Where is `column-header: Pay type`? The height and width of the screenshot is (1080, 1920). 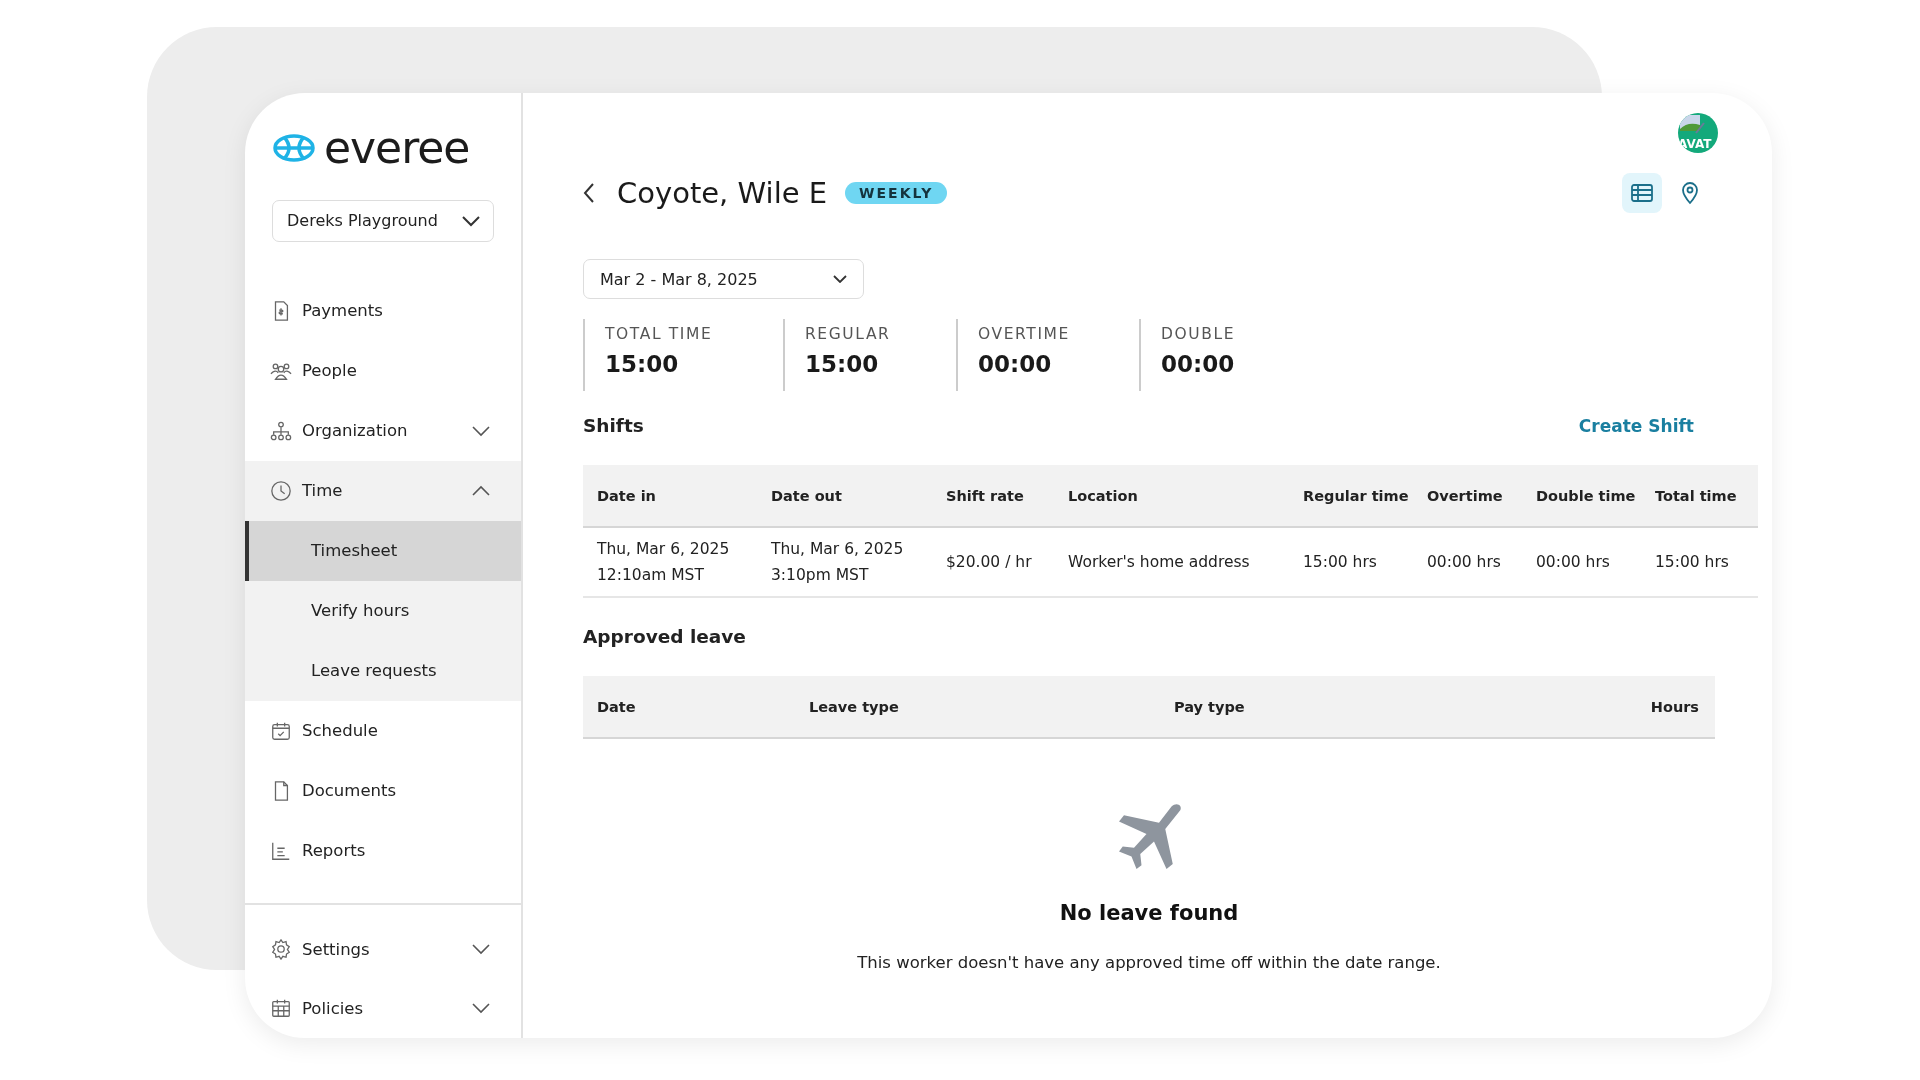 column-header: Pay type is located at coordinates (1209, 706).